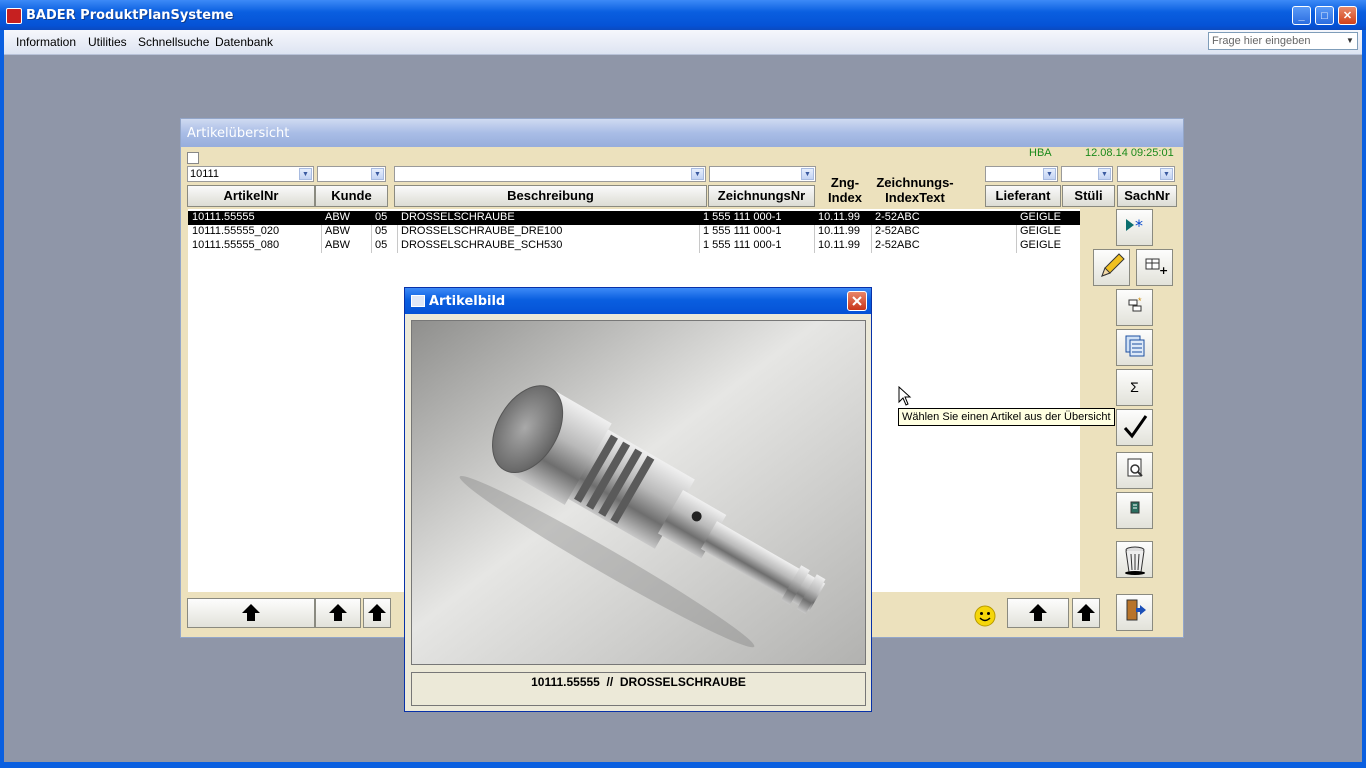 Image resolution: width=1366 pixels, height=768 pixels. Describe the element at coordinates (761, 196) in the screenshot. I see `header-zeichnungsnr: ZeichnungsNr` at that location.